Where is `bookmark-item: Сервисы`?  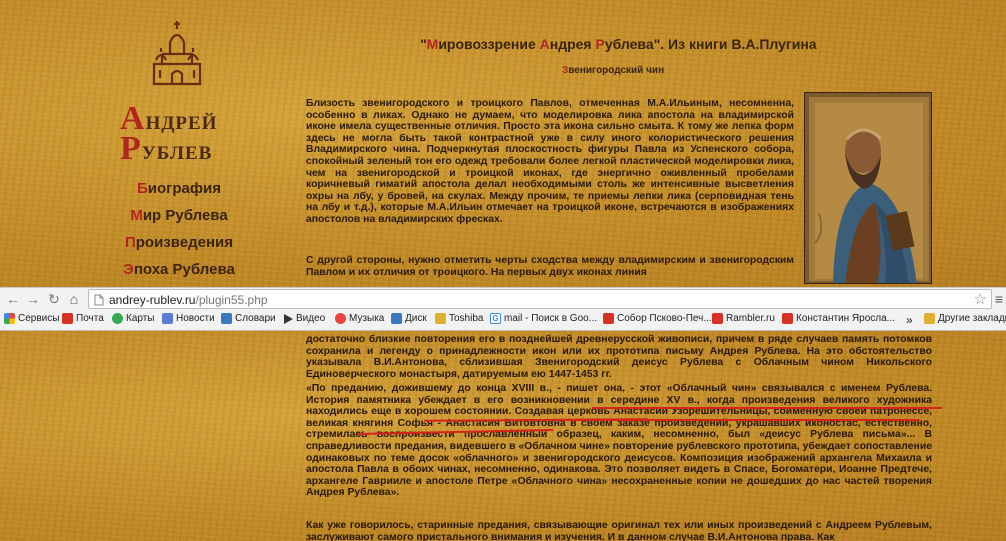
bookmark-item: Сервисы is located at coordinates (31, 318).